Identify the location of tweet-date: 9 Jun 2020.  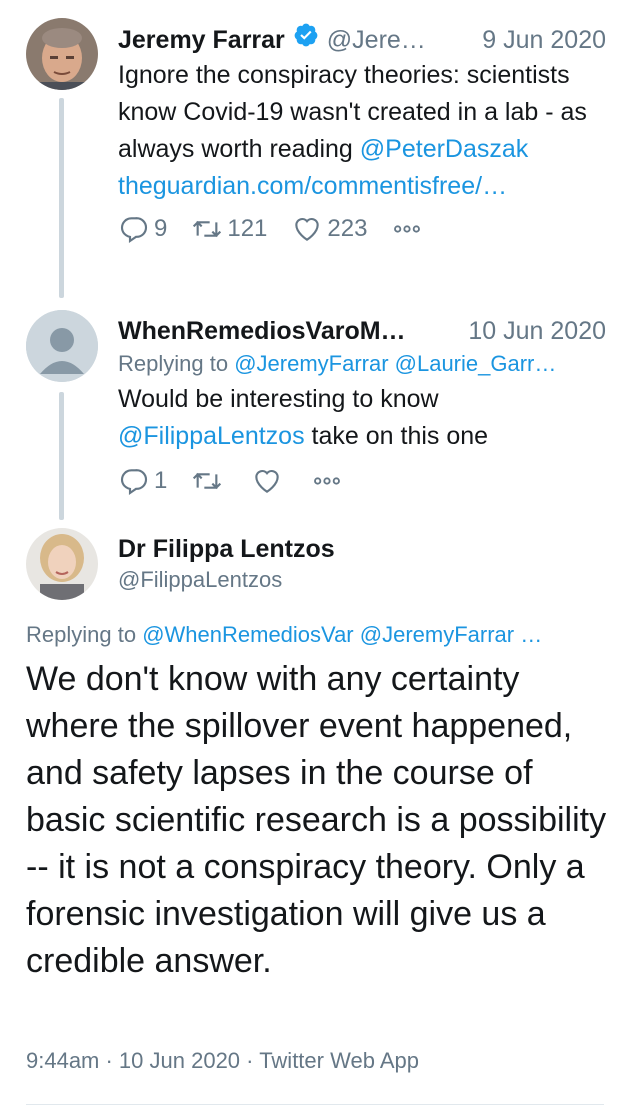
(544, 40).